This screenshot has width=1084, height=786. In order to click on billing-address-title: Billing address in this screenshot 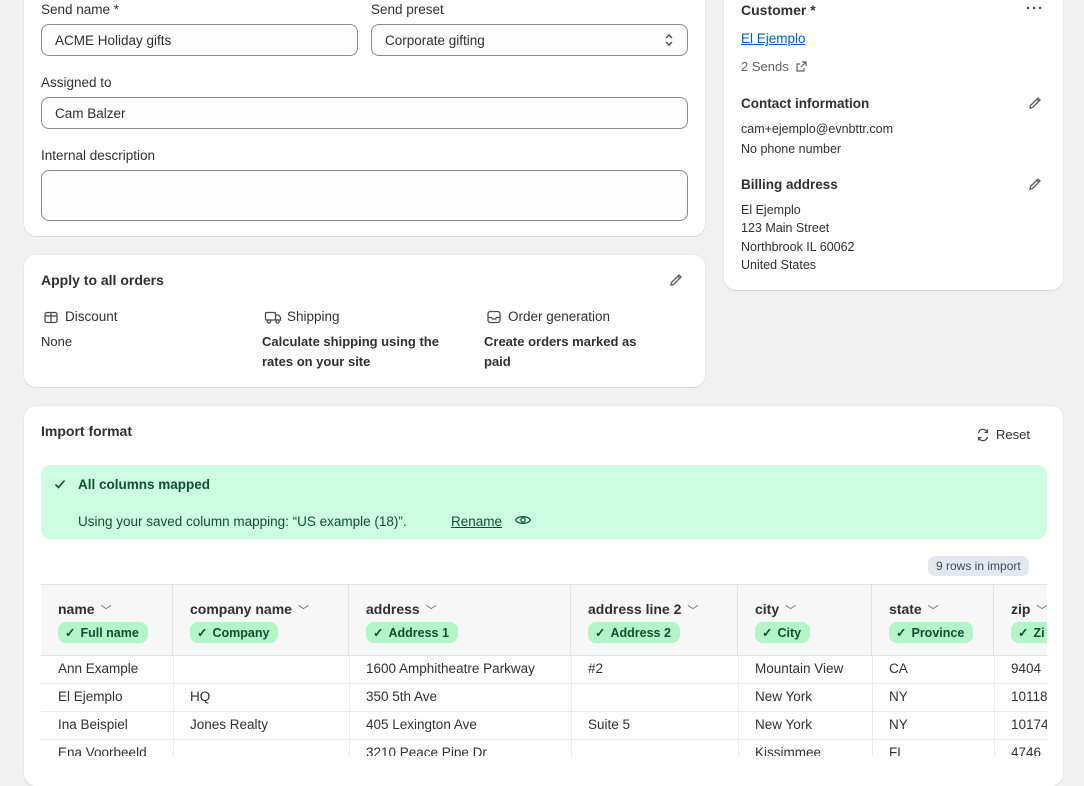, I will do `click(789, 184)`.